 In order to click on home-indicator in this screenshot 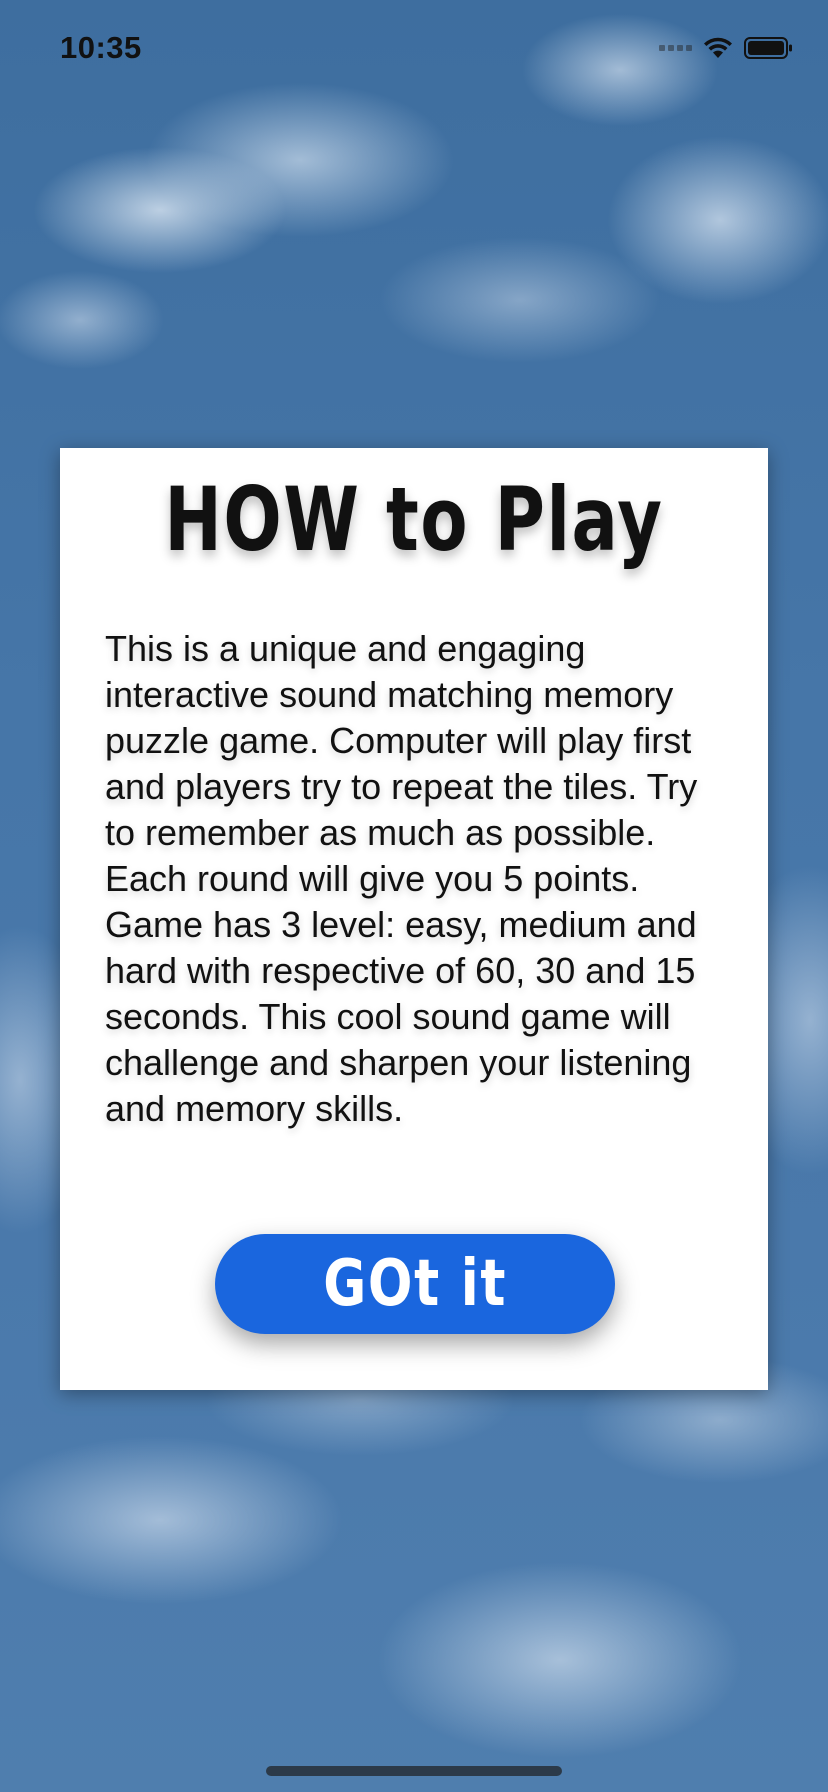, I will do `click(414, 1771)`.